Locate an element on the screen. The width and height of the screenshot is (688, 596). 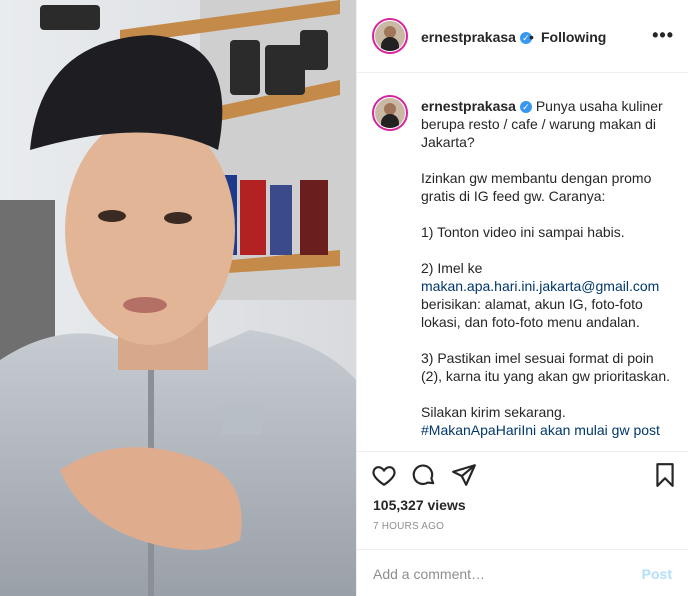
post-timestamp: 7 HOURS AGO is located at coordinates (408, 526).